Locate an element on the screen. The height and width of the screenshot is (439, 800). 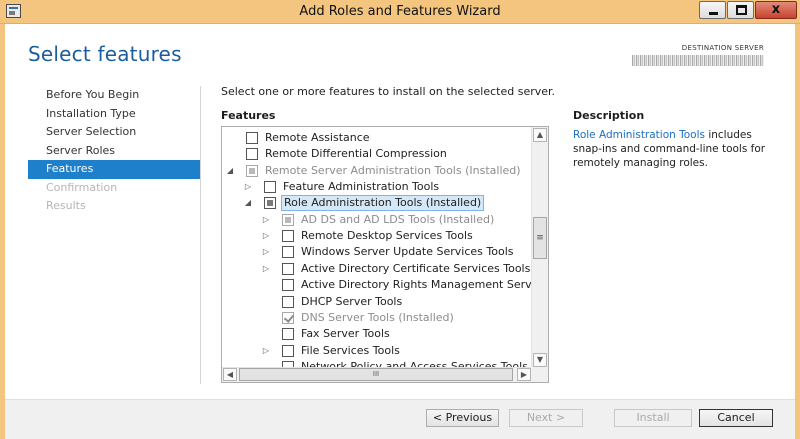
install-button: Install is located at coordinates (653, 418).